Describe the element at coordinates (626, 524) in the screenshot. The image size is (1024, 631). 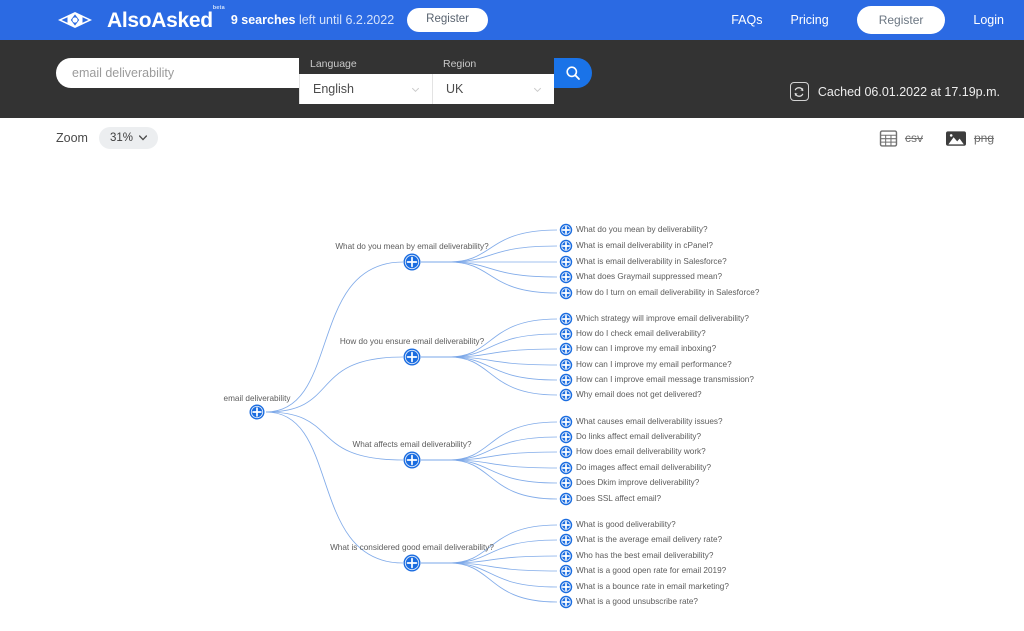
I see `leaf-node-label: What is good deliverability?` at that location.